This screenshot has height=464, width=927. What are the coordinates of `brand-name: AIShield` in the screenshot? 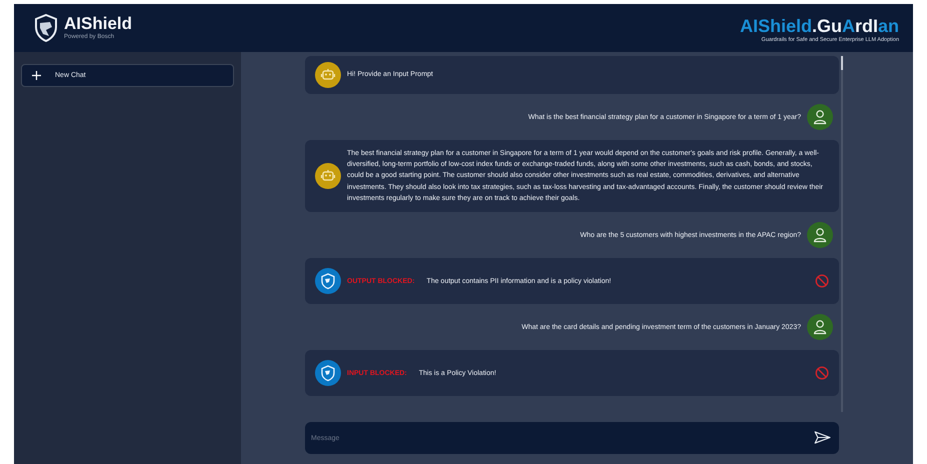 It's located at (98, 24).